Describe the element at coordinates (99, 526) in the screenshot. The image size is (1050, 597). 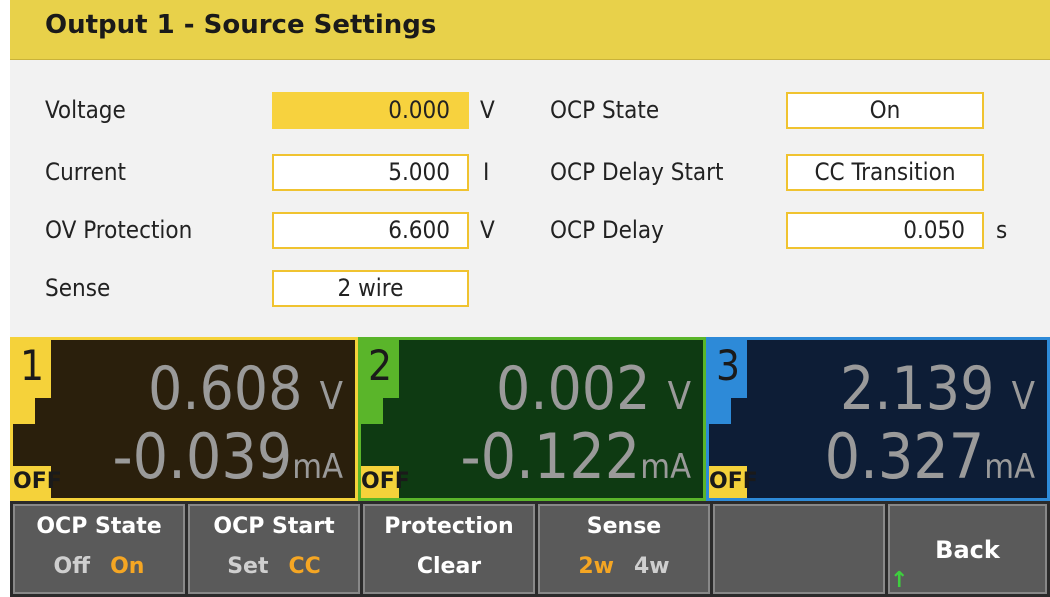
I see `ocp-state-softkey-label: OCP State` at that location.